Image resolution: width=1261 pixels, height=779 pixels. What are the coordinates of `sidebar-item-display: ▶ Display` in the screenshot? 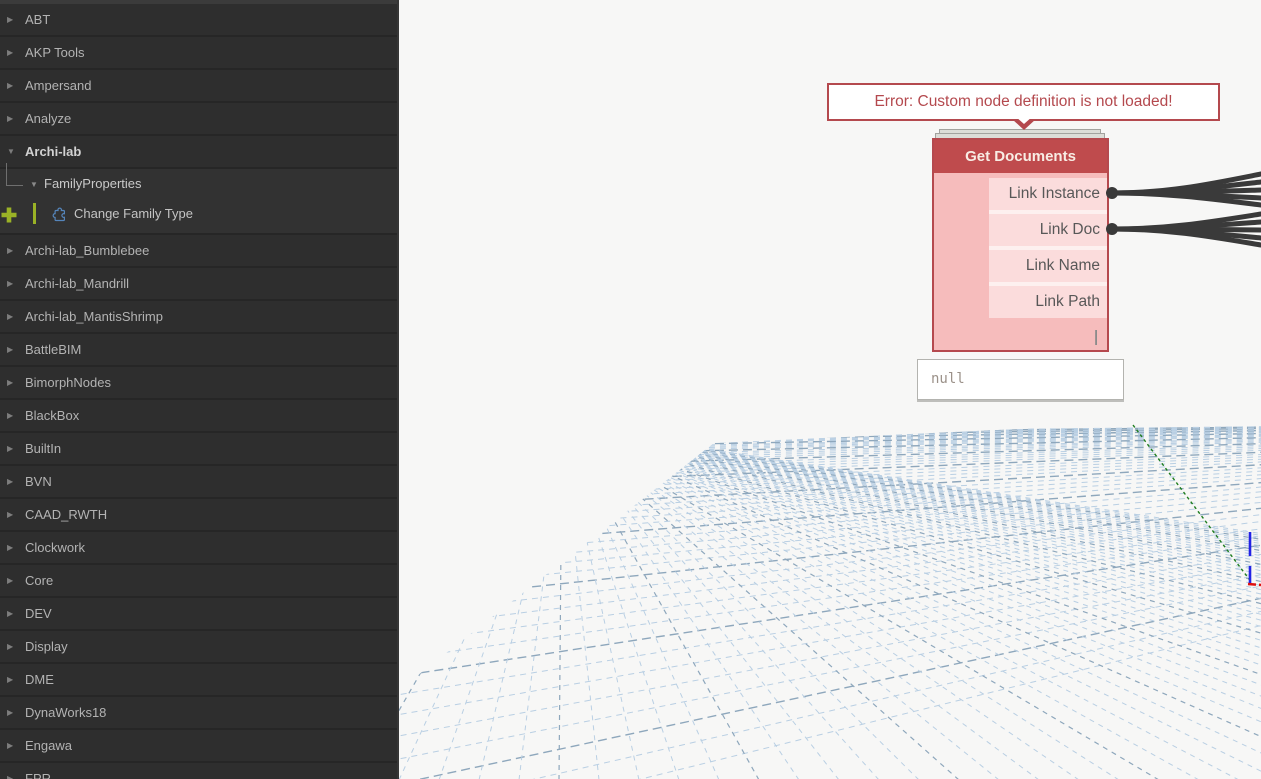 It's located at (198, 647).